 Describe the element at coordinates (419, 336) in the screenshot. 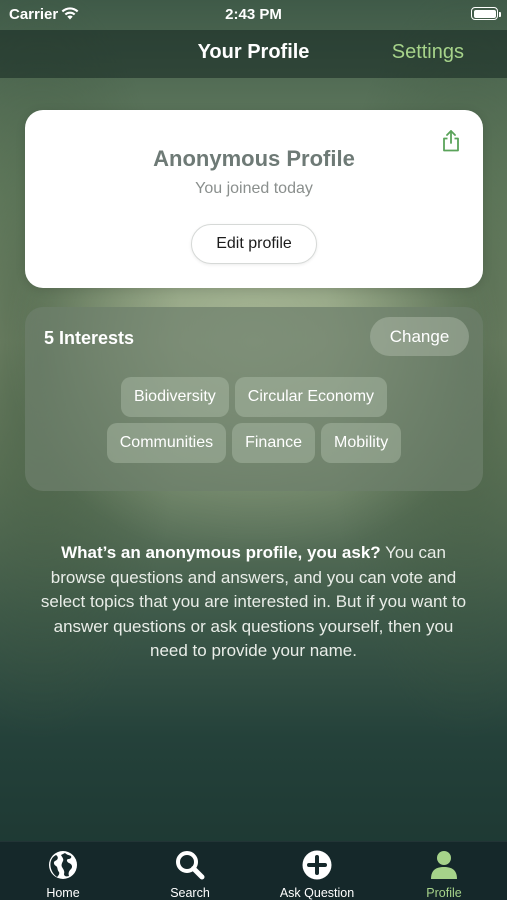

I see `change-interests-button: Change` at that location.